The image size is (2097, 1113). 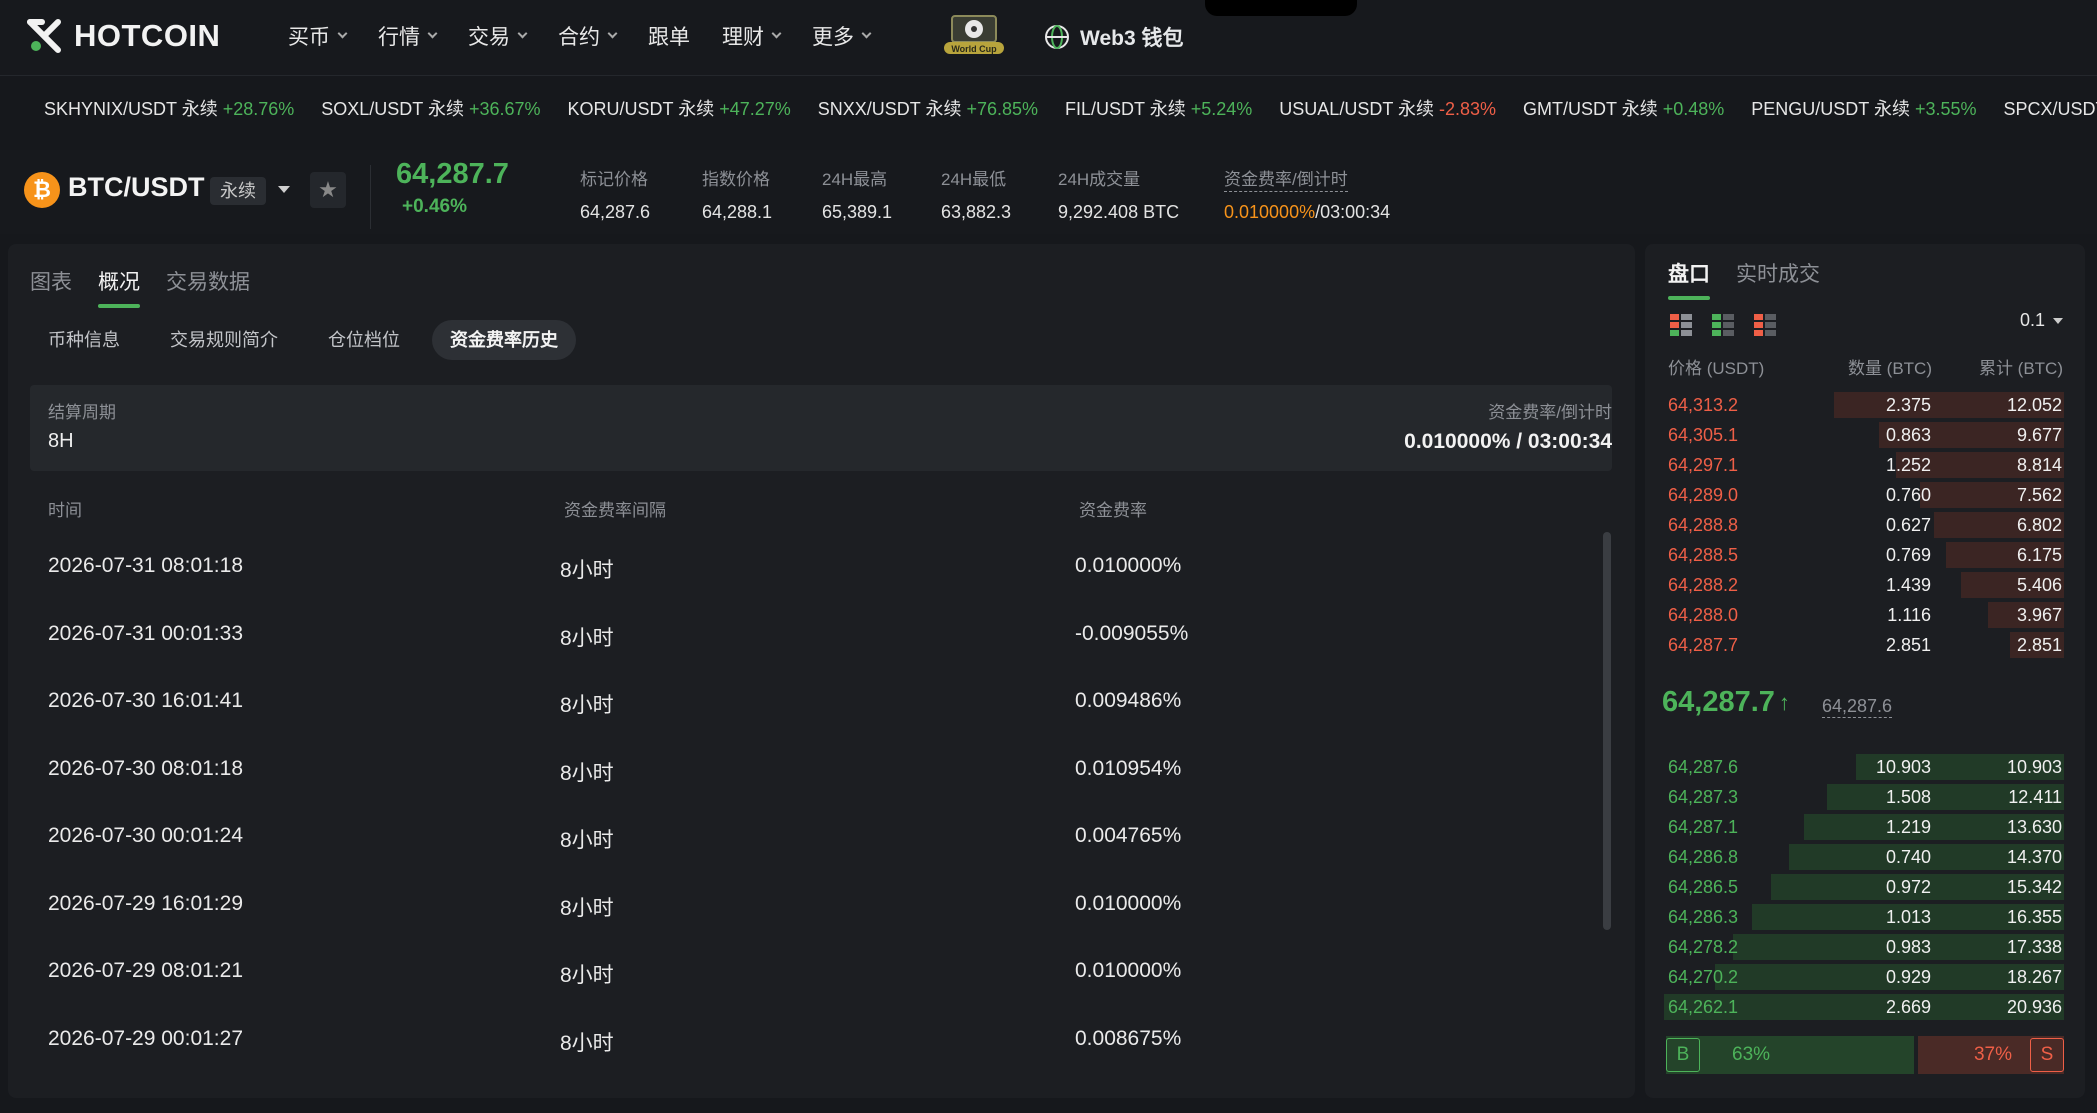 What do you see at coordinates (1864, 645) in the screenshot?
I see `ask-row: 64,287.7 2.851 2.851` at bounding box center [1864, 645].